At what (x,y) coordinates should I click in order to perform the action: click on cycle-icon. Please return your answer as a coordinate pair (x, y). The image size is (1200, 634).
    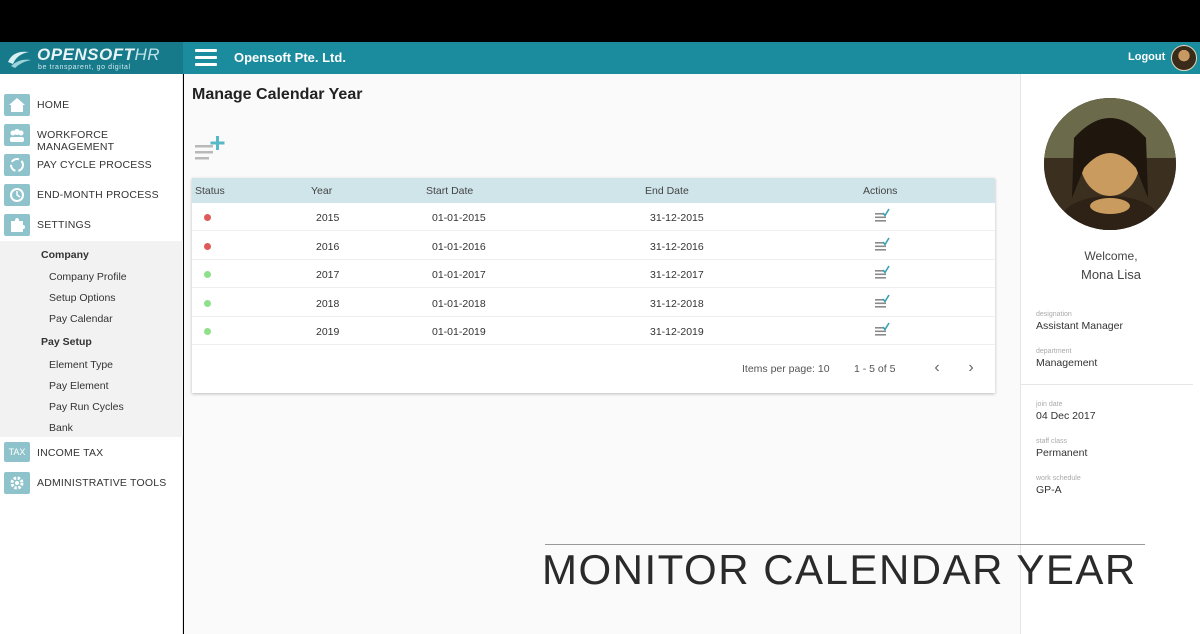
    Looking at the image, I should click on (17, 165).